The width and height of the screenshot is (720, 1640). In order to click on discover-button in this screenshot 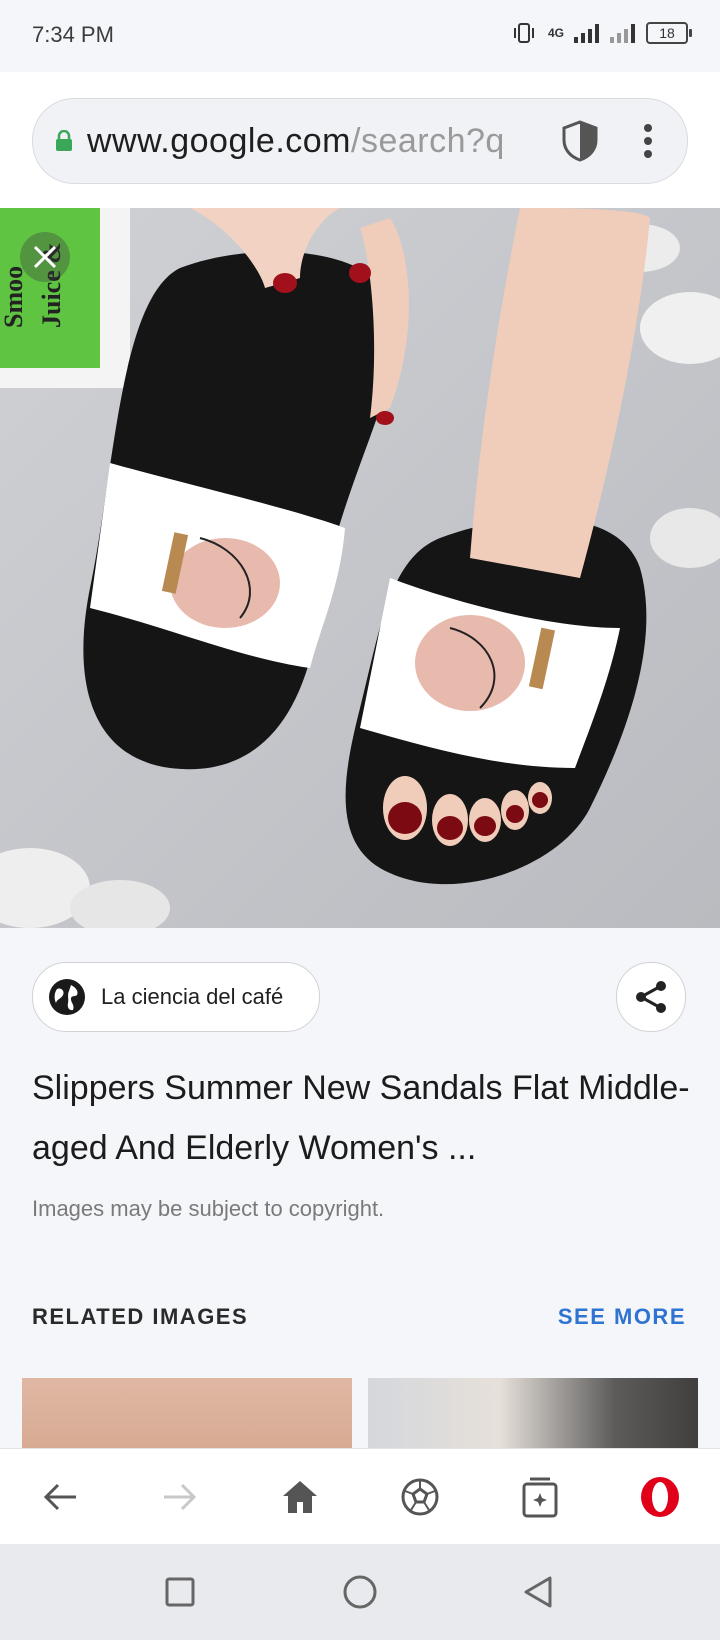, I will do `click(420, 1497)`.